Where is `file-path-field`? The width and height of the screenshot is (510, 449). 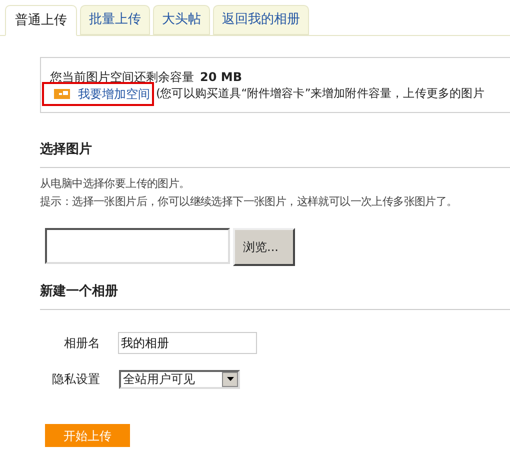
file-path-field is located at coordinates (137, 246).